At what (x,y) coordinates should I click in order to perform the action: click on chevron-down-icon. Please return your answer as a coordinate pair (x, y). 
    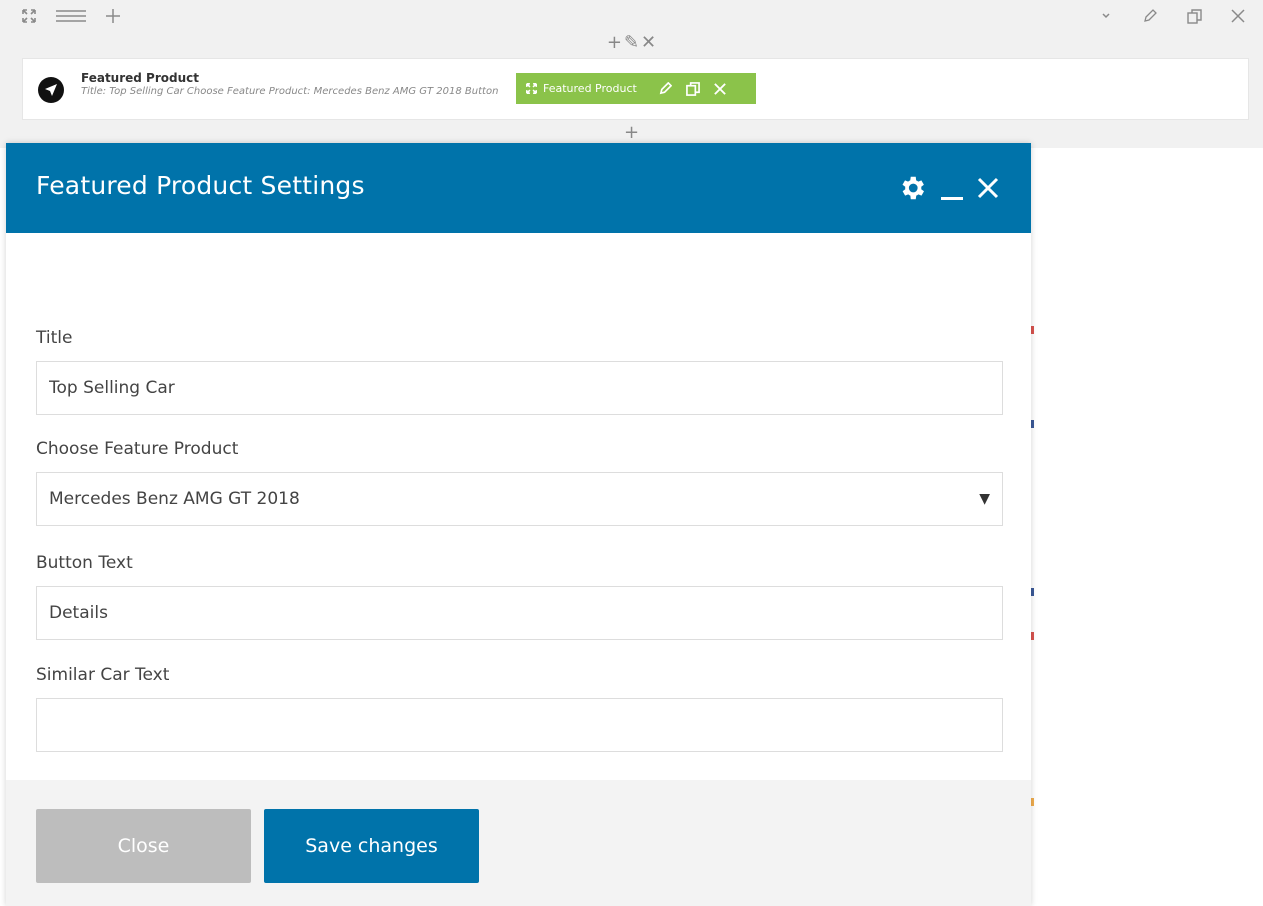
    Looking at the image, I should click on (1106, 16).